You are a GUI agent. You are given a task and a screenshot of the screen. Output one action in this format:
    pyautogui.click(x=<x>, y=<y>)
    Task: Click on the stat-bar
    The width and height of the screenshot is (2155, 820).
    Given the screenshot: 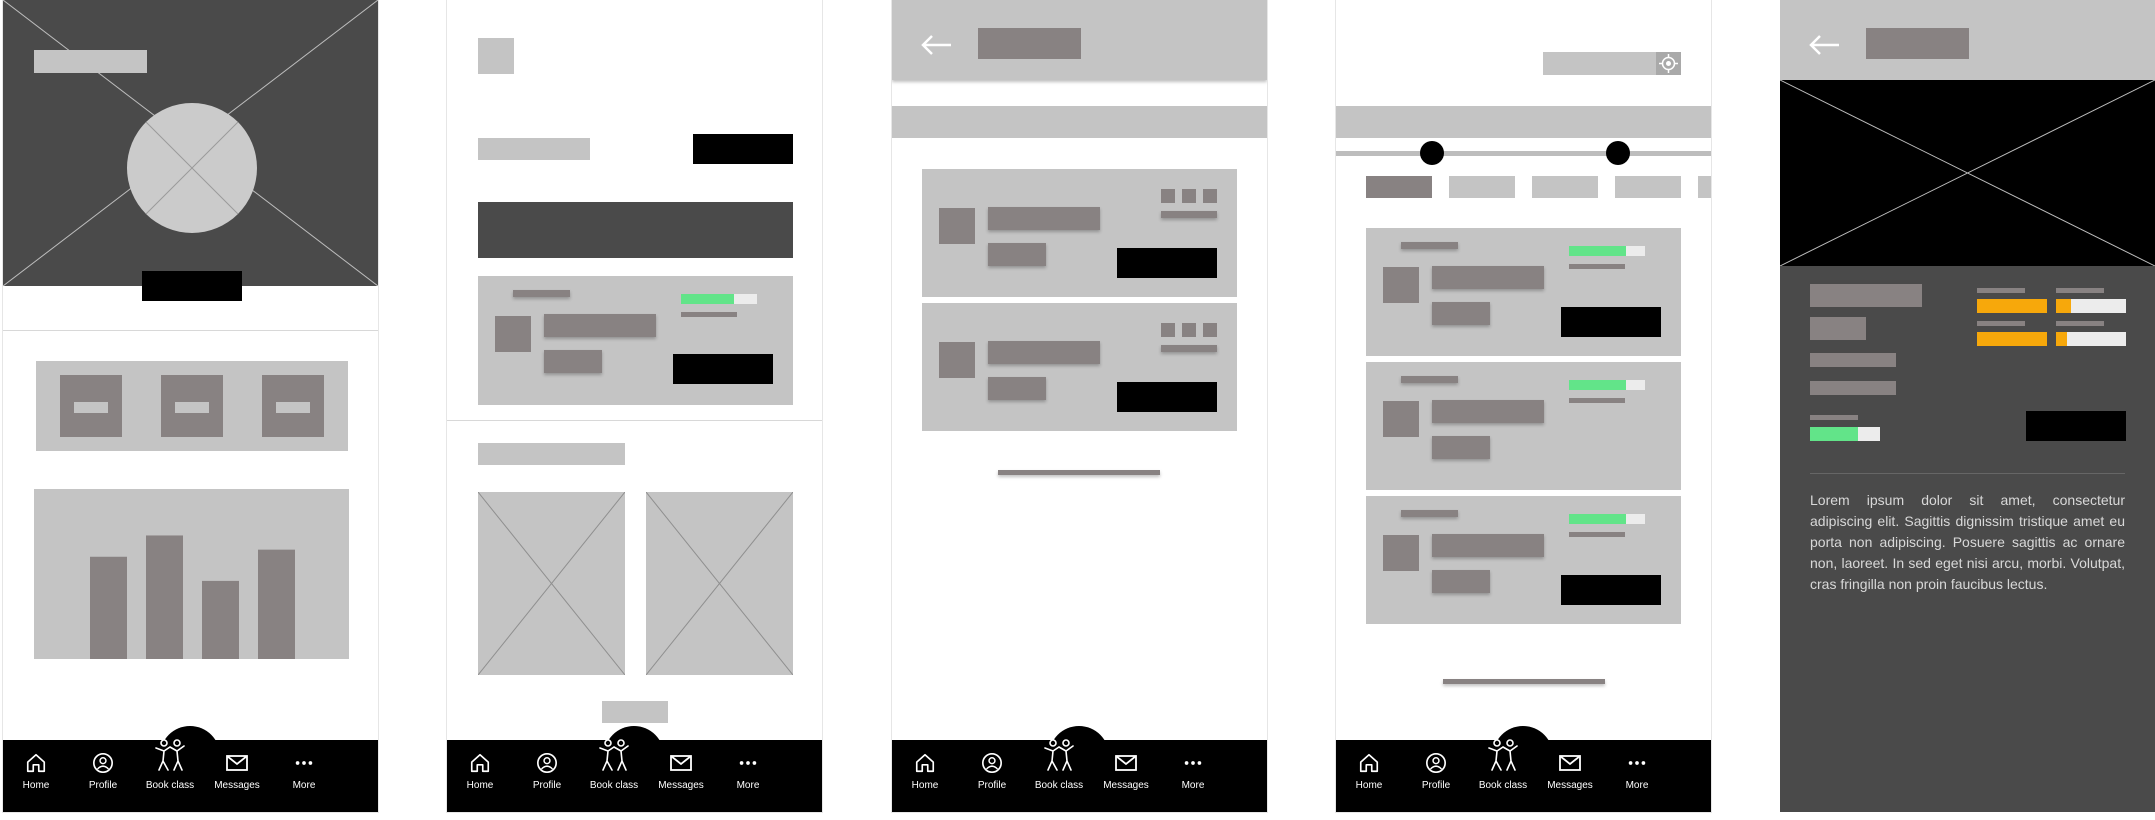 What is the action you would take?
    pyautogui.click(x=2012, y=306)
    